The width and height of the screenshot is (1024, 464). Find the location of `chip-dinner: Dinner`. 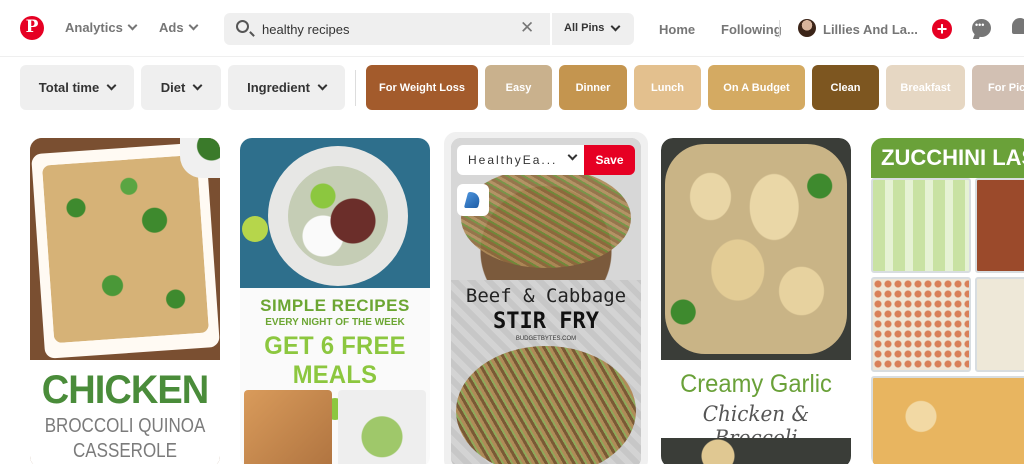

chip-dinner: Dinner is located at coordinates (593, 87).